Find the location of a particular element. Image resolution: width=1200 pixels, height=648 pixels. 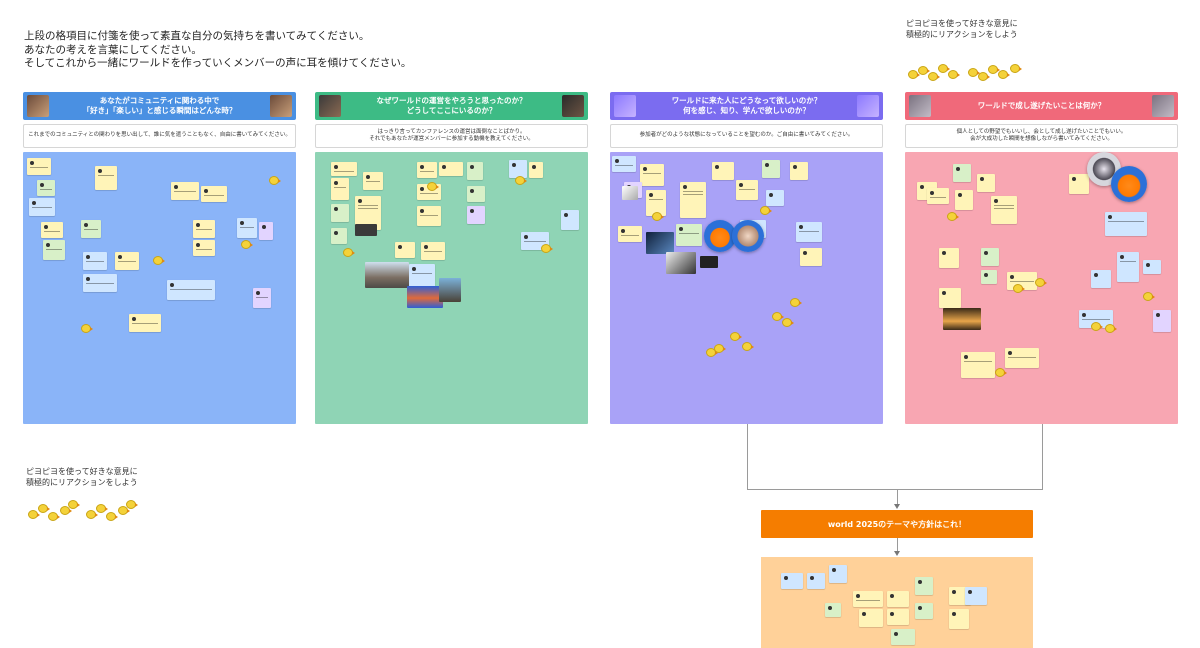

reaction-chicks-top is located at coordinates (971, 72).